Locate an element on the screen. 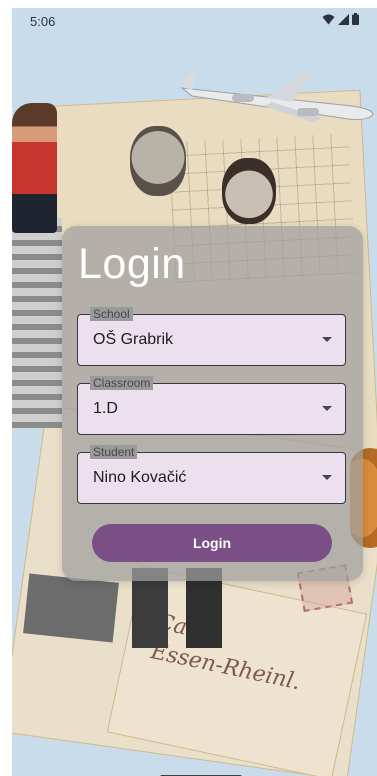  student-label: Student is located at coordinates (114, 452).